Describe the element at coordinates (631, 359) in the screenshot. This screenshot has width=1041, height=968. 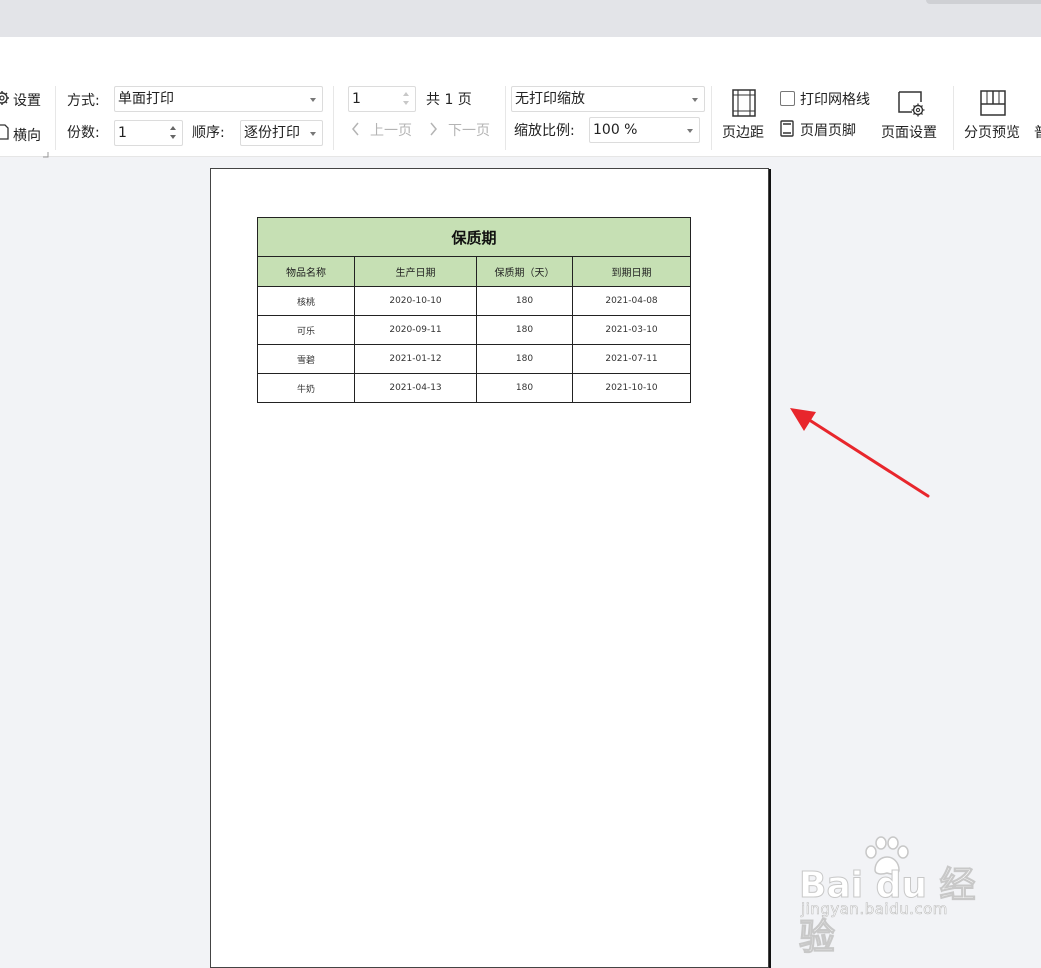
I see `table-cell: 2021-07-11` at that location.